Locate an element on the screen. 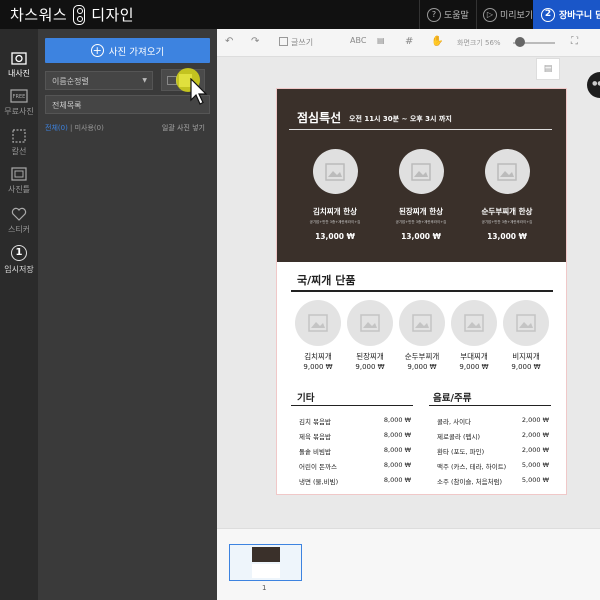  temp-save-icon: 1 is located at coordinates (19, 253).